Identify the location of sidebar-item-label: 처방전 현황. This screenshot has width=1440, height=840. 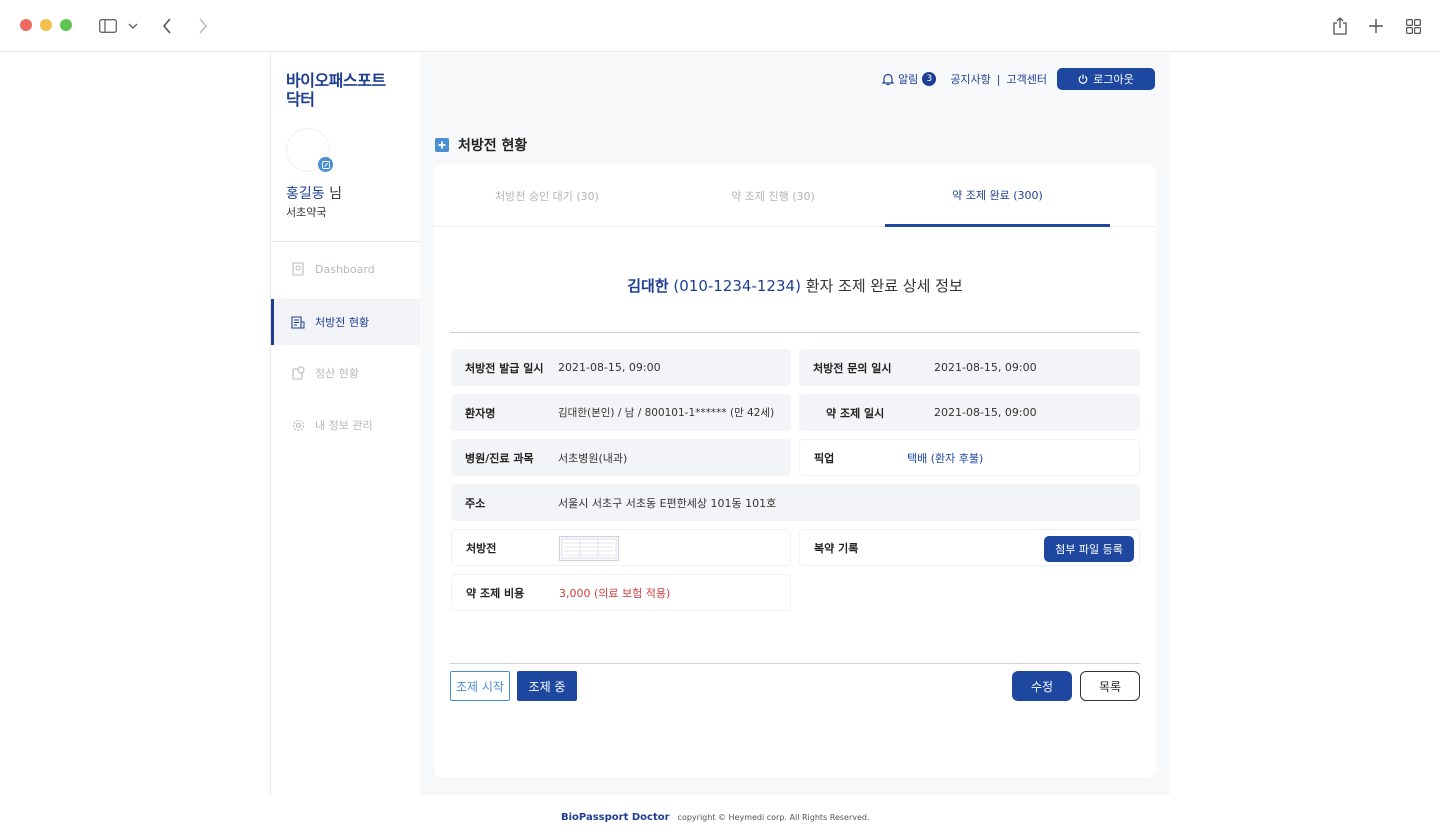
(342, 322).